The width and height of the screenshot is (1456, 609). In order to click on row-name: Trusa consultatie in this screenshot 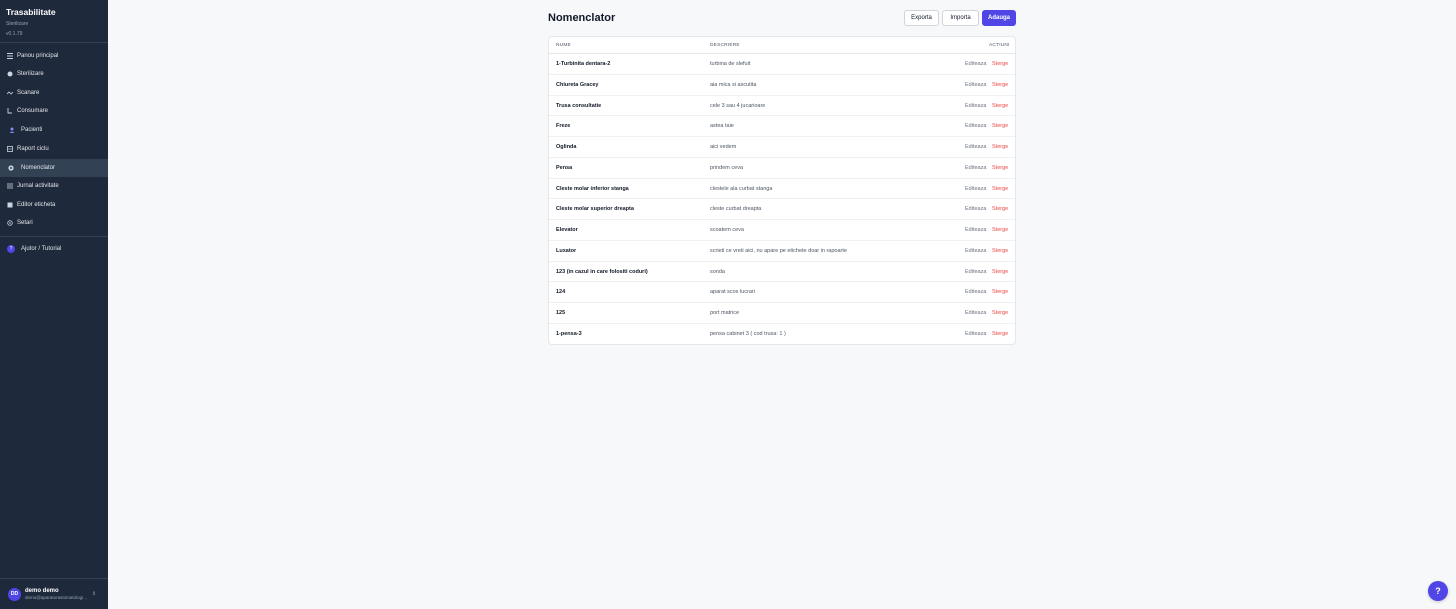, I will do `click(579, 105)`.